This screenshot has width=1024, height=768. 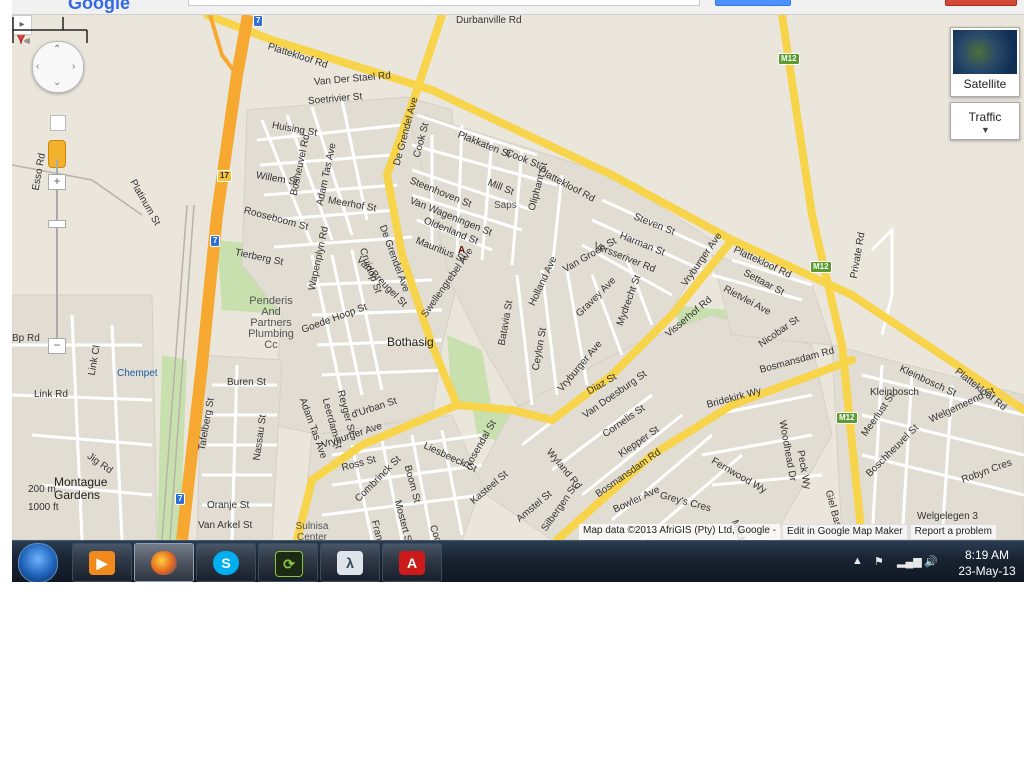 What do you see at coordinates (518, 561) in the screenshot?
I see `windows-taskbar: ▶ S ⟳ λ A ▲ ⚑ ▂▄▆ 🔊 8:19 AM 23-May-13` at bounding box center [518, 561].